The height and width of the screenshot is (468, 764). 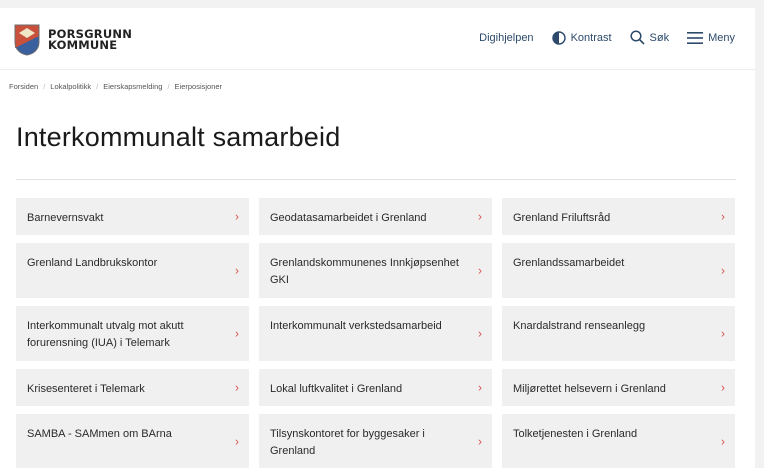 I want to click on menu-label: Meny, so click(x=721, y=37).